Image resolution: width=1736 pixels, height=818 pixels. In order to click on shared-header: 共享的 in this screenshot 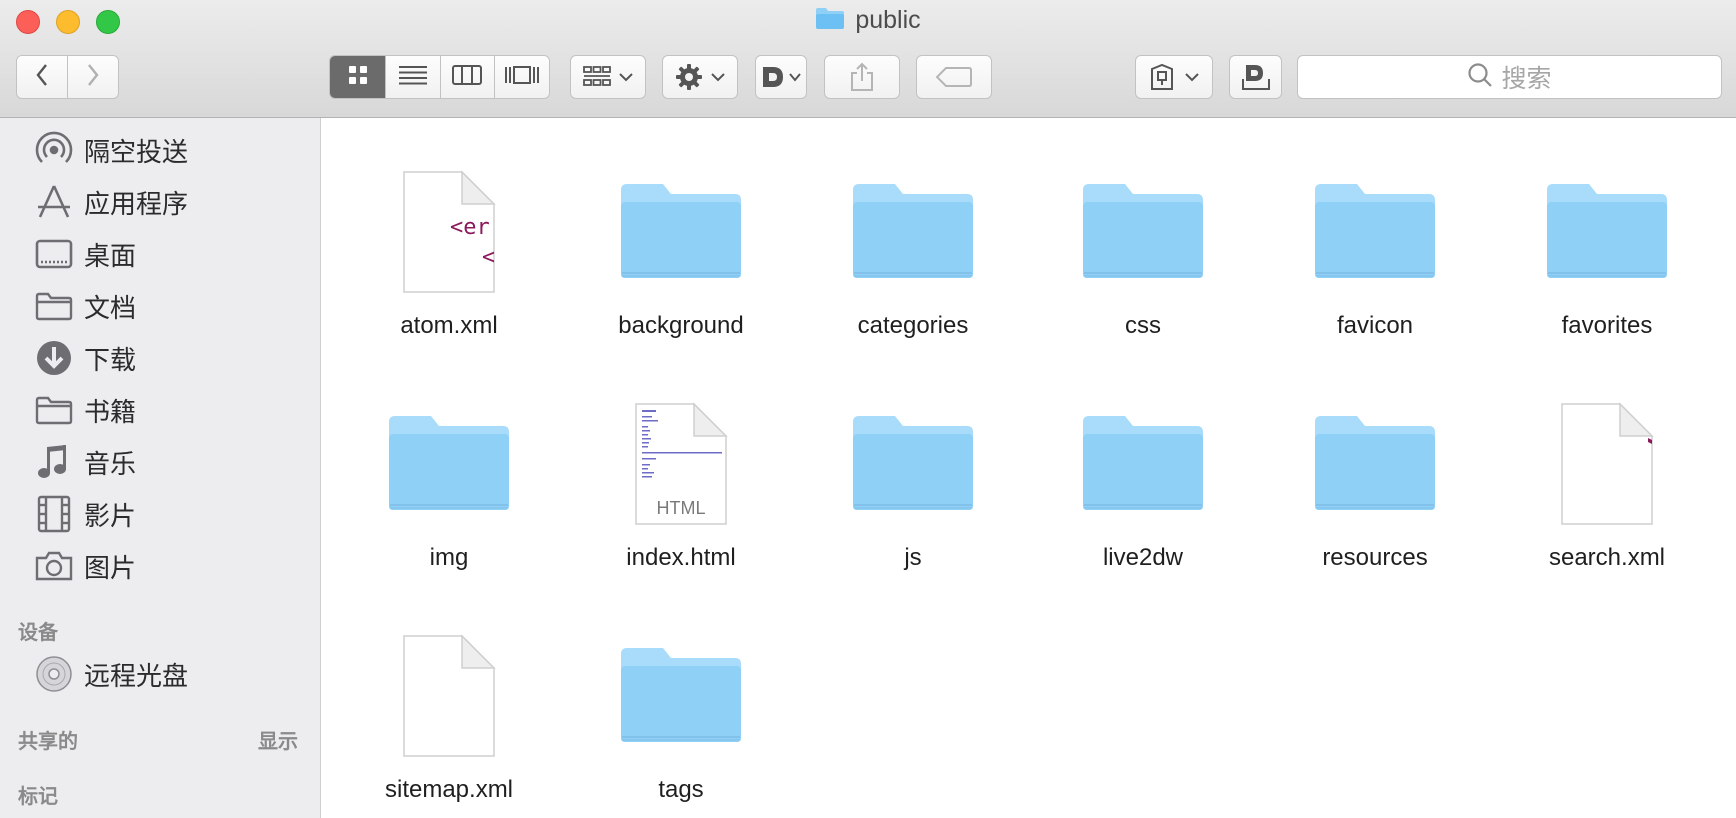, I will do `click(48, 742)`.